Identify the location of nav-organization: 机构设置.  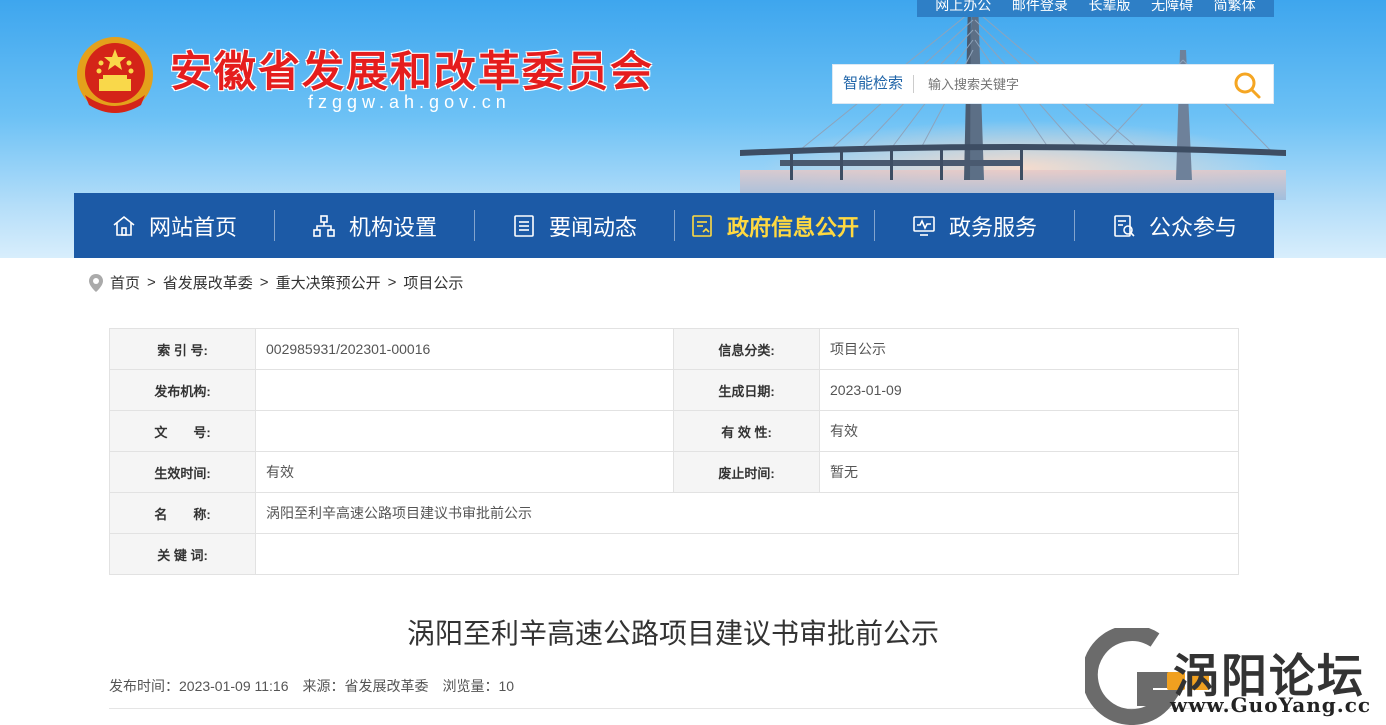
(374, 225).